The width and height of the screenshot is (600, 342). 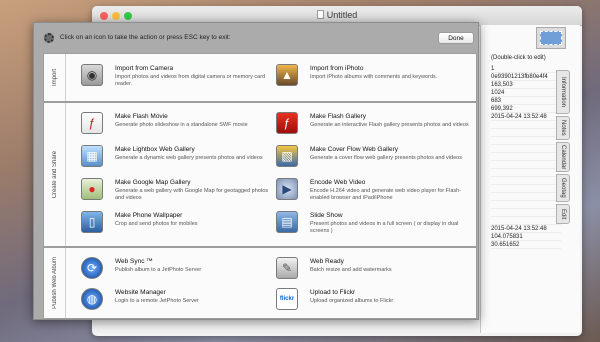 I want to click on property-value-row: 104.075831, so click(x=526, y=237).